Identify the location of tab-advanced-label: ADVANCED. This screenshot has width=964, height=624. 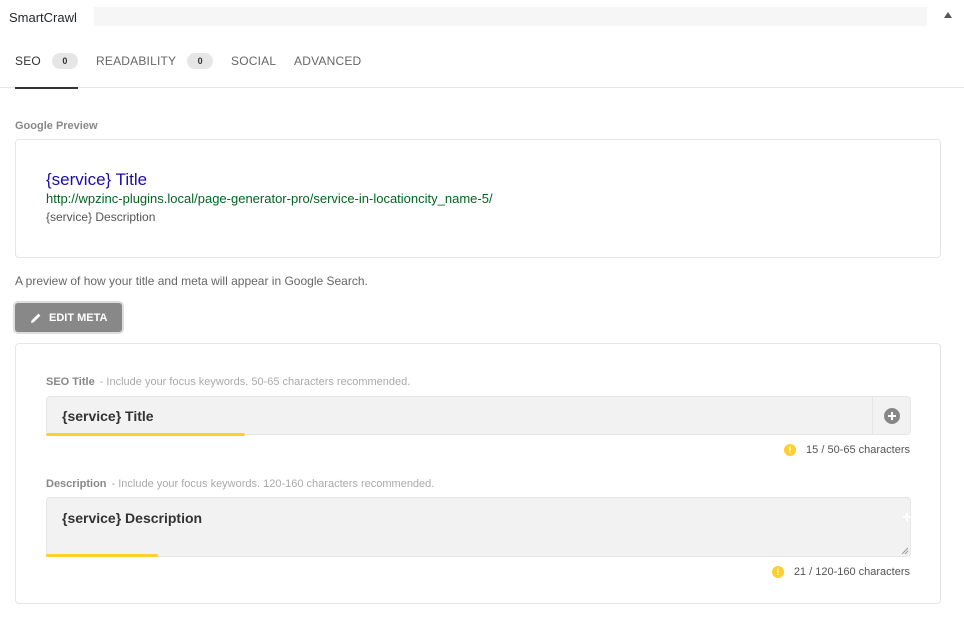
(328, 61).